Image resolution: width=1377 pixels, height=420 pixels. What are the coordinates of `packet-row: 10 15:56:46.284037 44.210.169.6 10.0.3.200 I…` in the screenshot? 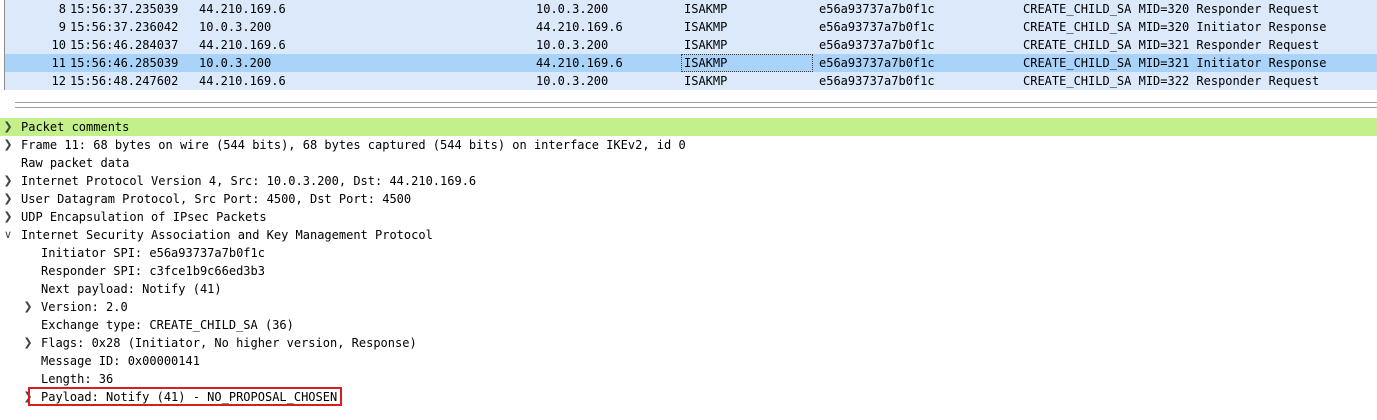 It's located at (690, 45).